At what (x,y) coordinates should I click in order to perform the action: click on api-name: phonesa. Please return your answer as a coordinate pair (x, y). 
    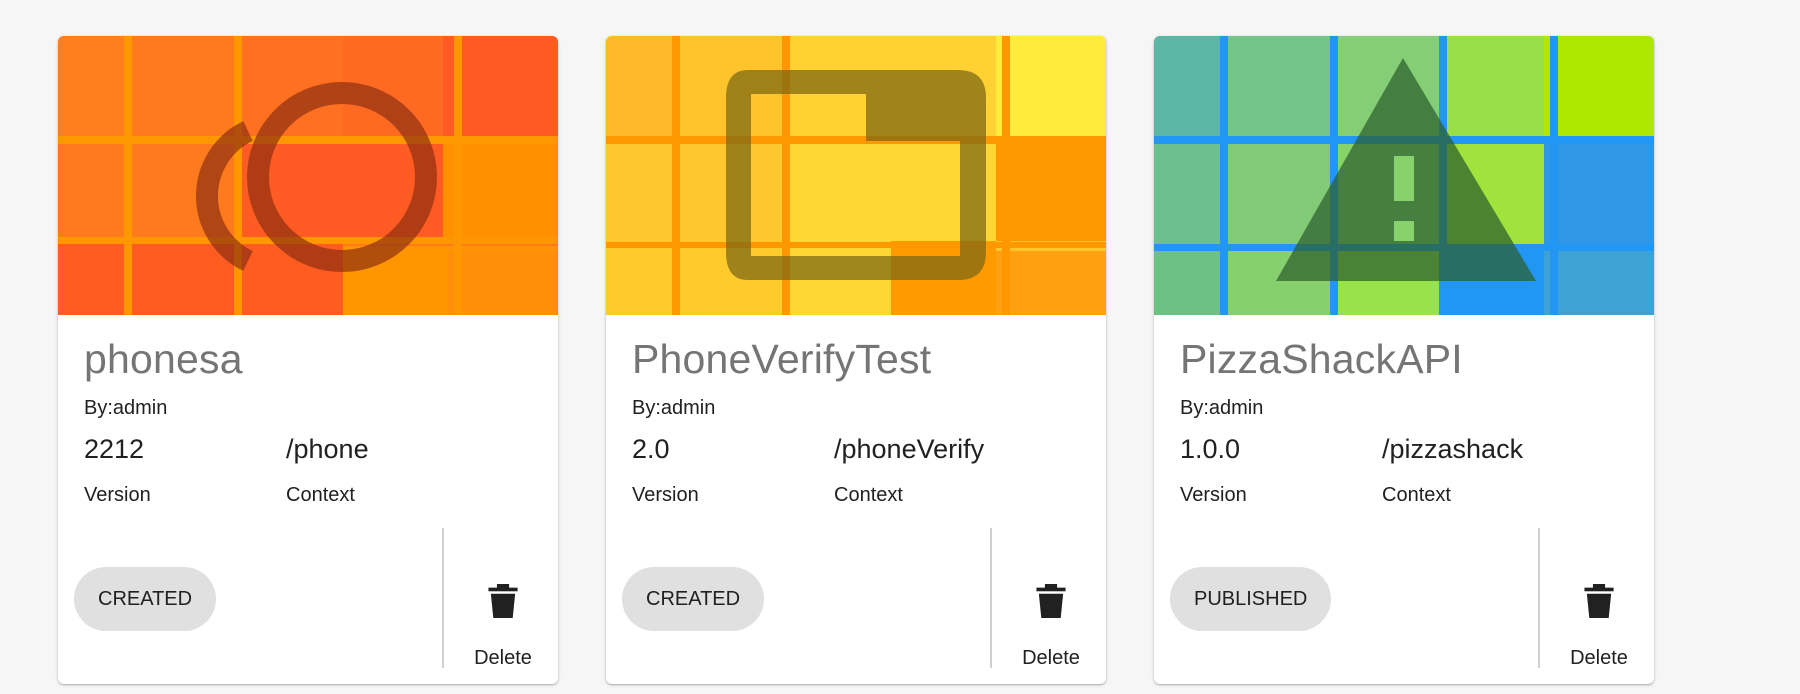
    Looking at the image, I should click on (163, 359).